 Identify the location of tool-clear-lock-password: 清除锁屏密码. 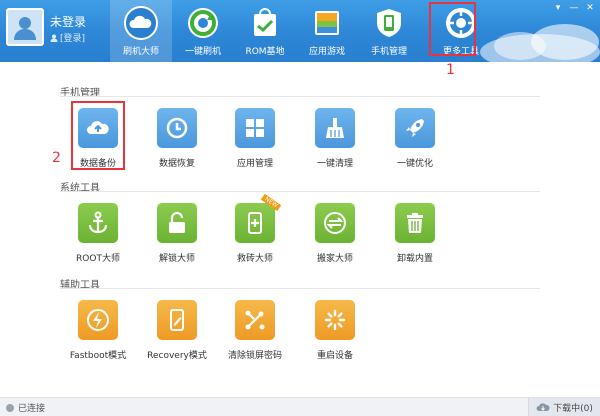
(255, 330).